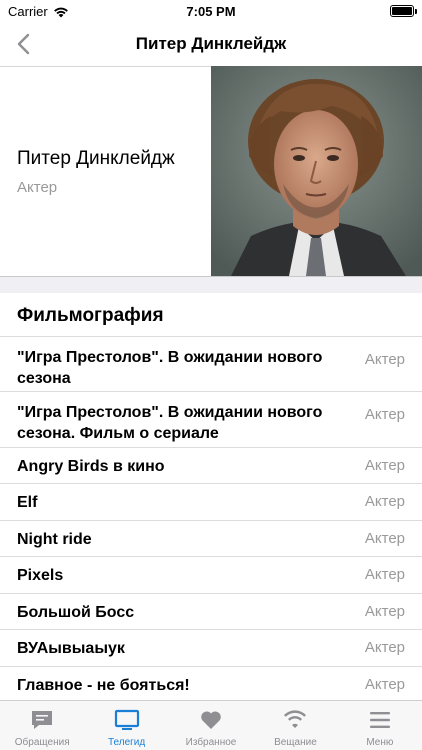 This screenshot has height=750, width=422. What do you see at coordinates (211, 612) in the screenshot?
I see `list-item: Большой Босс Актер` at bounding box center [211, 612].